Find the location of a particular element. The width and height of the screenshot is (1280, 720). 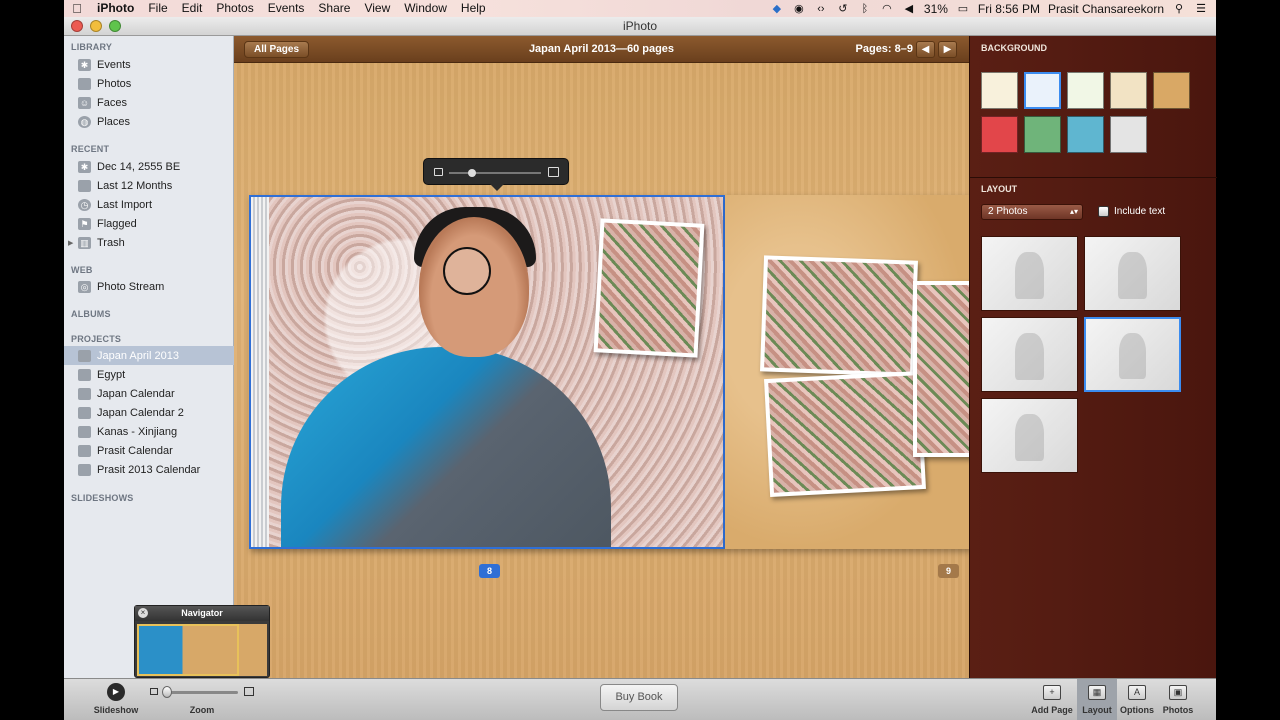

menu-edit: Edit is located at coordinates (192, 8).